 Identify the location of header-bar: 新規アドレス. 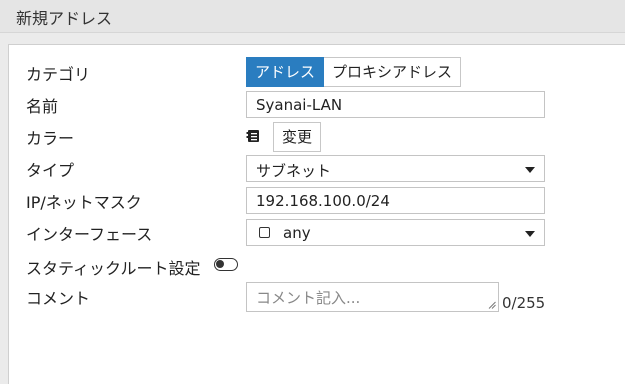
(312, 16).